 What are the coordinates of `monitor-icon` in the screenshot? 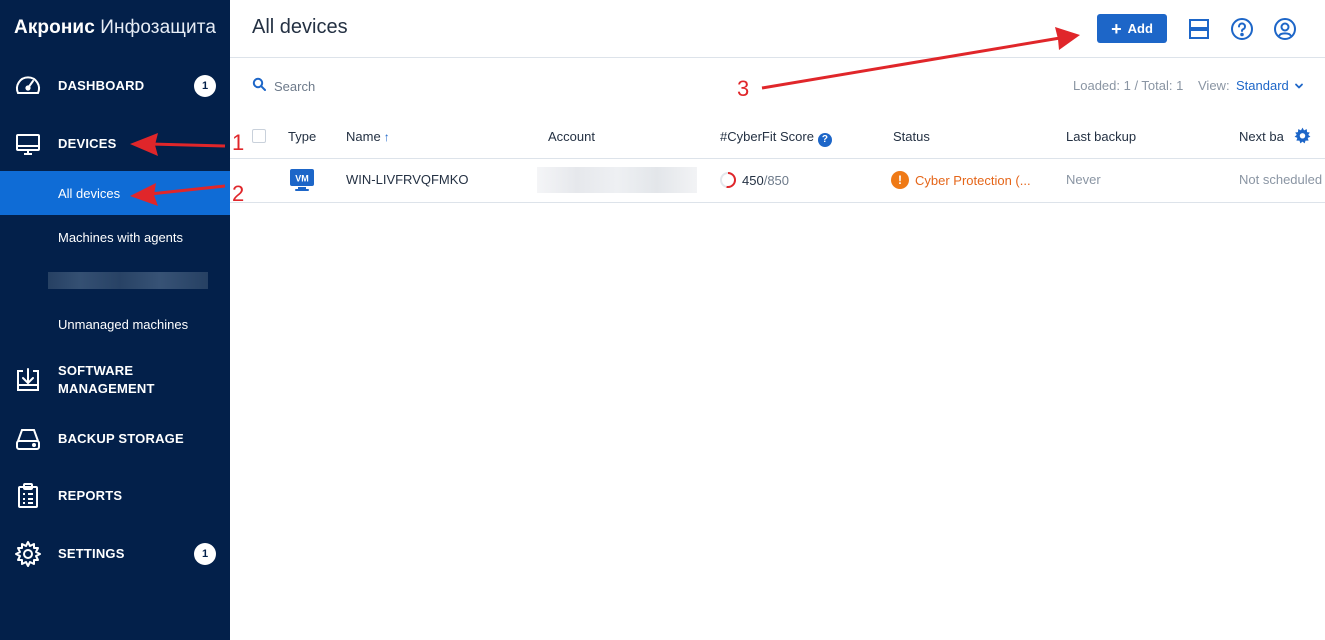 It's located at (28, 144).